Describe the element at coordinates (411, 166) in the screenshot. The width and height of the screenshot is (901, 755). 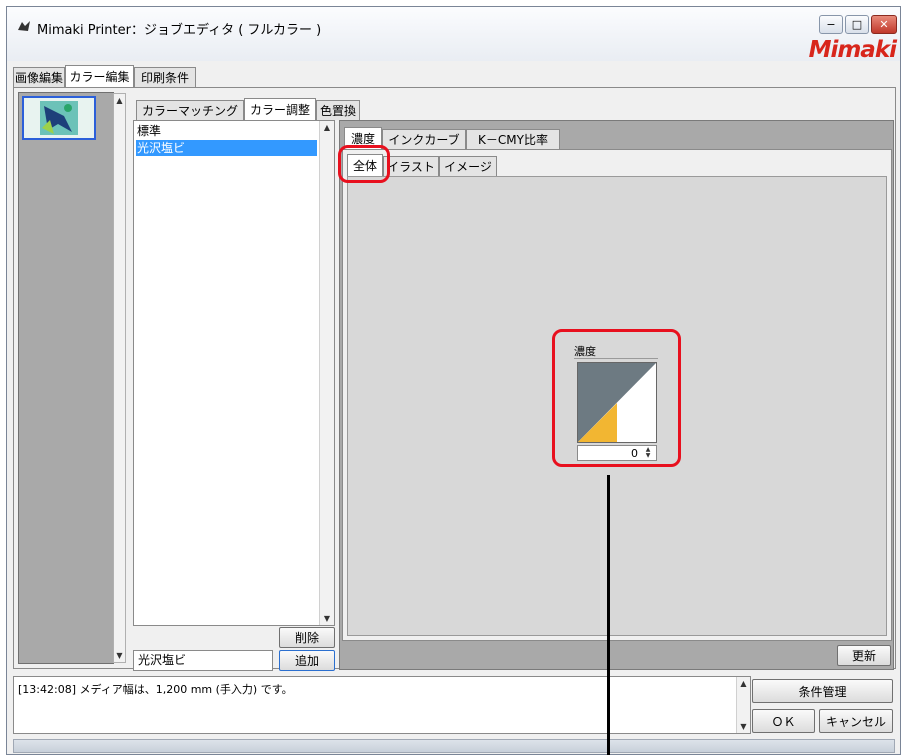
I see `tab-illustration: イラスト` at that location.